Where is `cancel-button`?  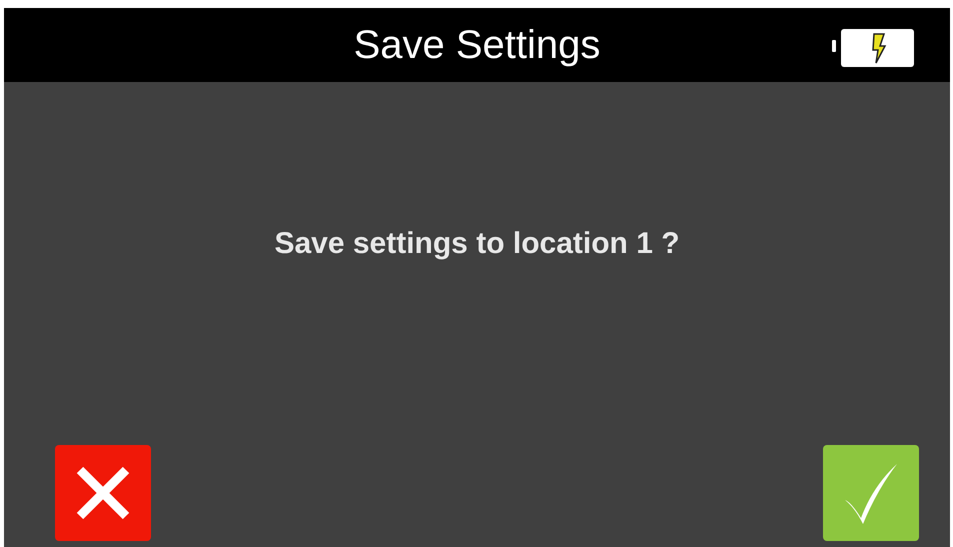
cancel-button is located at coordinates (103, 493).